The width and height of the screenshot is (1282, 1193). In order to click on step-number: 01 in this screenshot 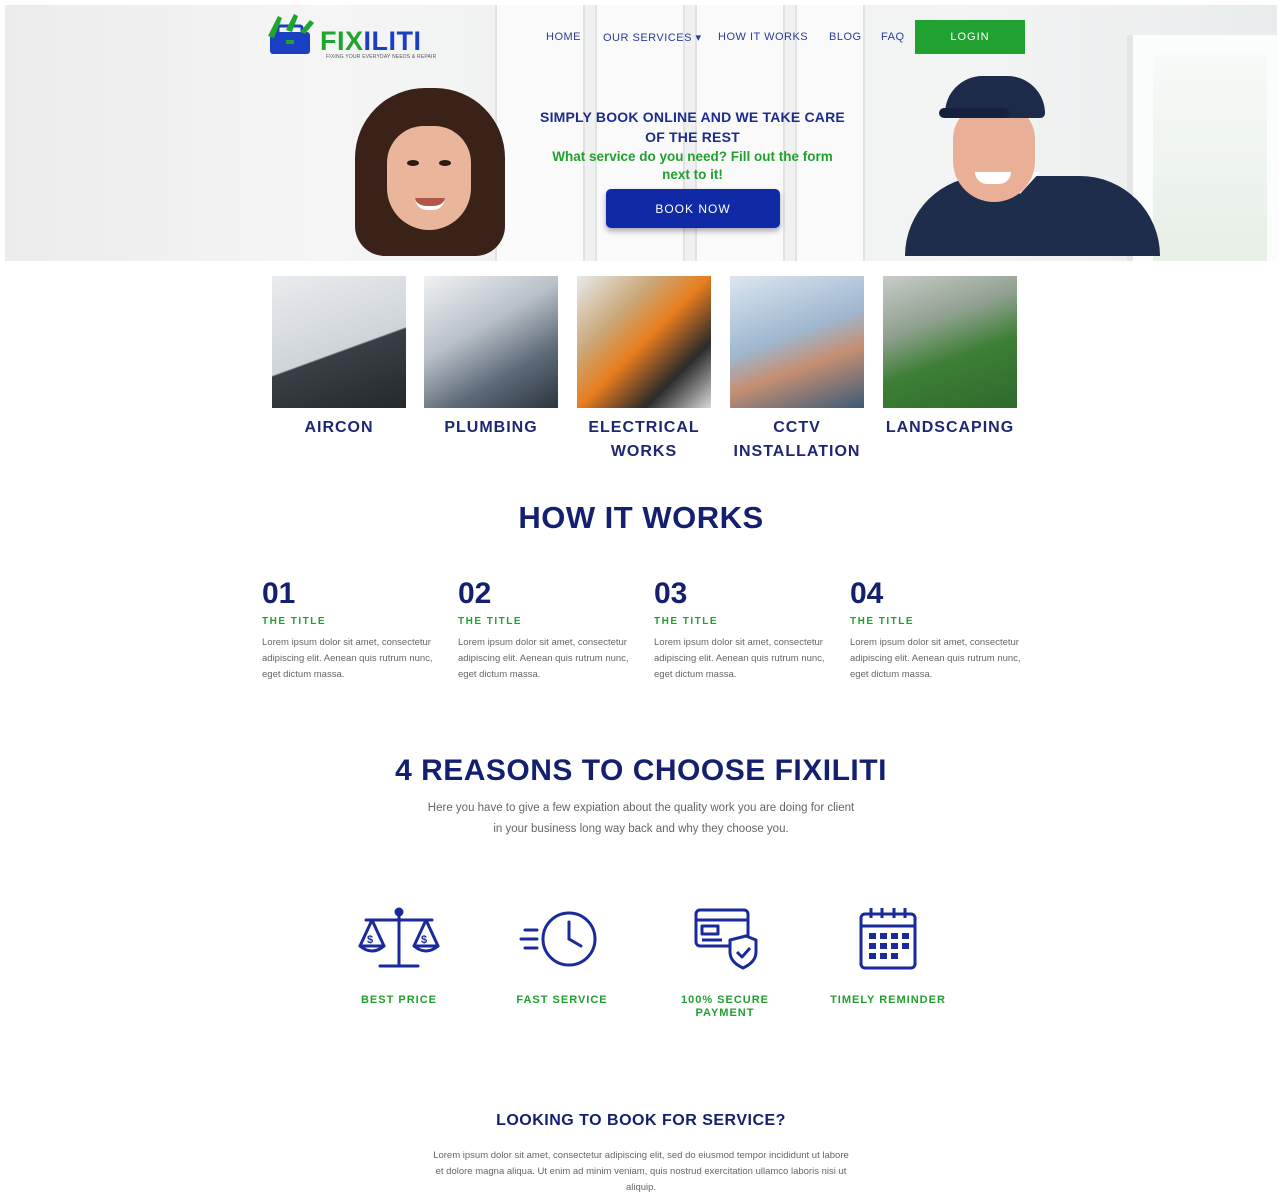, I will do `click(279, 593)`.